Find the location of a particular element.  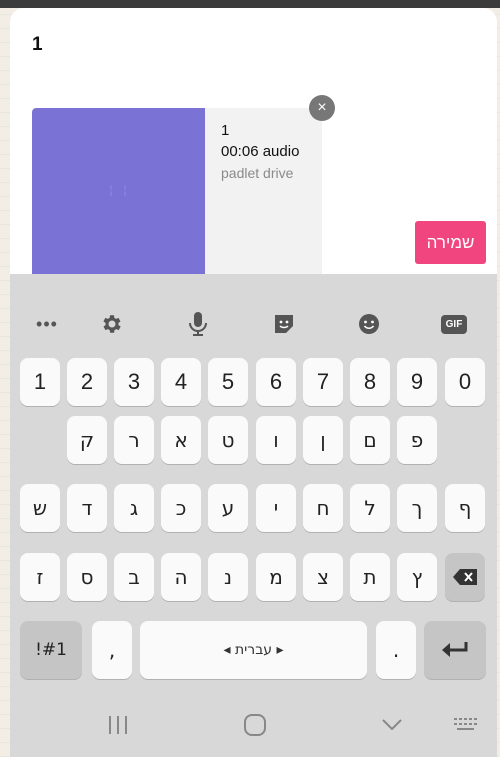

enter-icon is located at coordinates (455, 649).